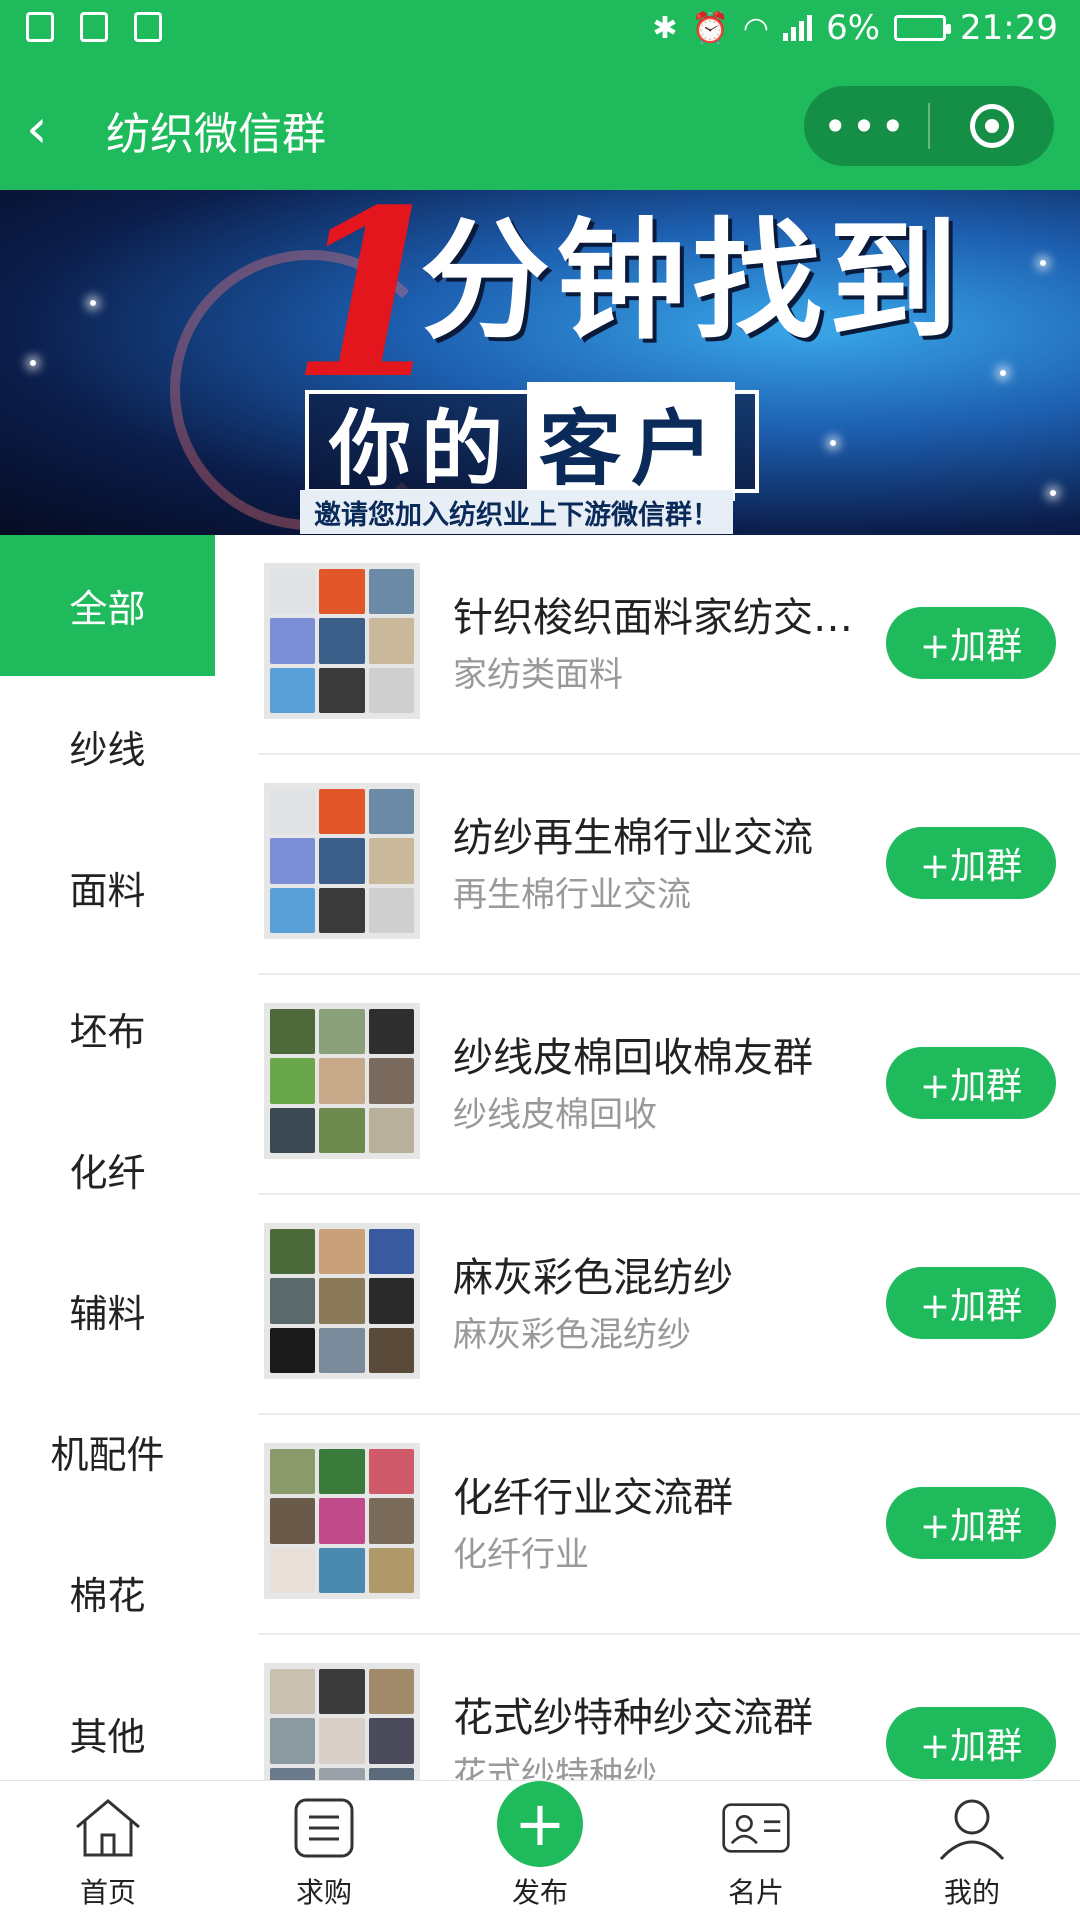 The height and width of the screenshot is (1921, 1080). I want to click on tab-purchase: 求购, so click(324, 1851).